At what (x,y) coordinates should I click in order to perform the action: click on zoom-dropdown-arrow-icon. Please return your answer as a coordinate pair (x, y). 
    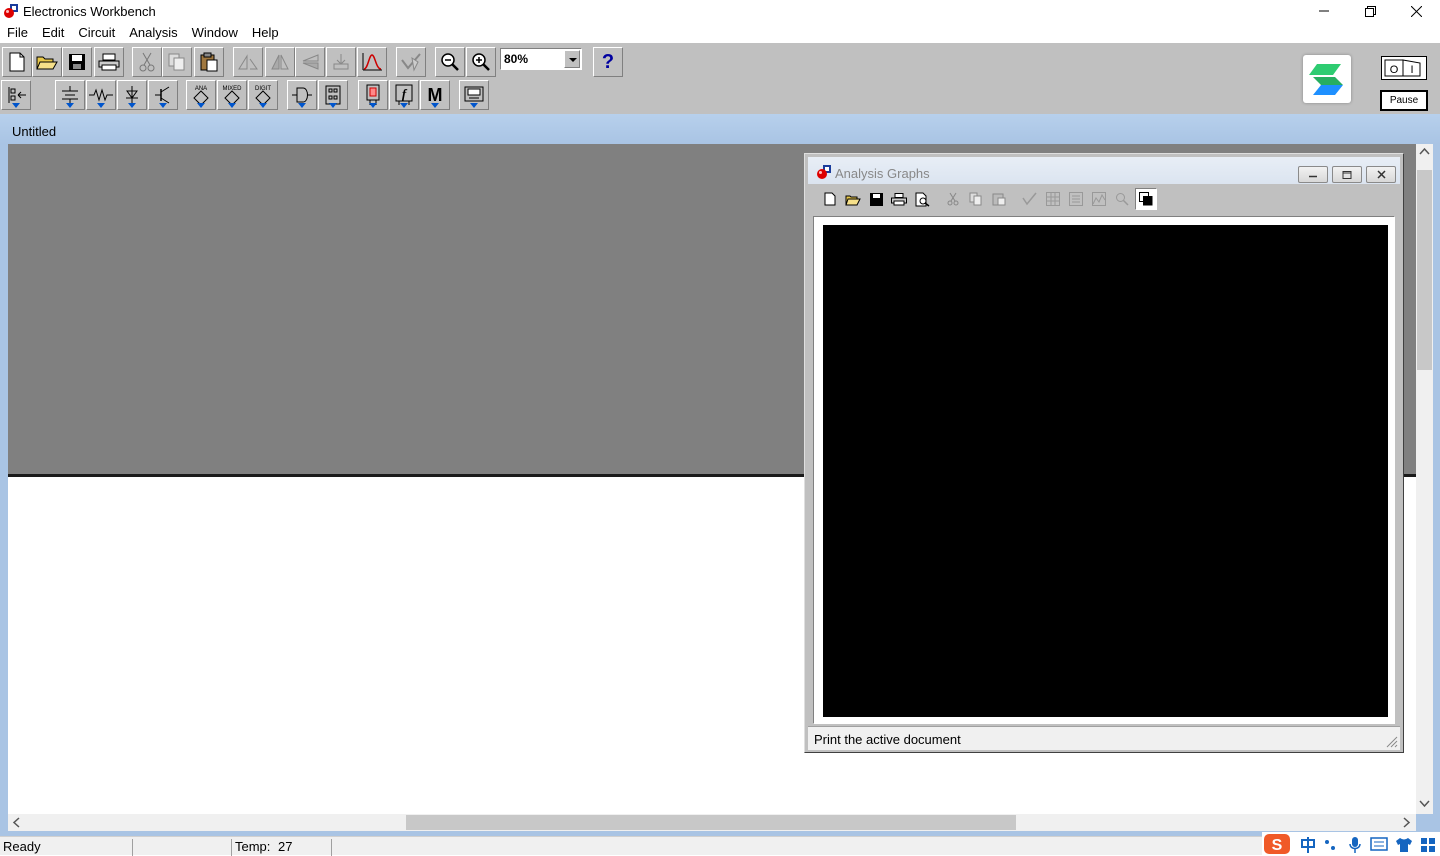
    Looking at the image, I should click on (572, 59).